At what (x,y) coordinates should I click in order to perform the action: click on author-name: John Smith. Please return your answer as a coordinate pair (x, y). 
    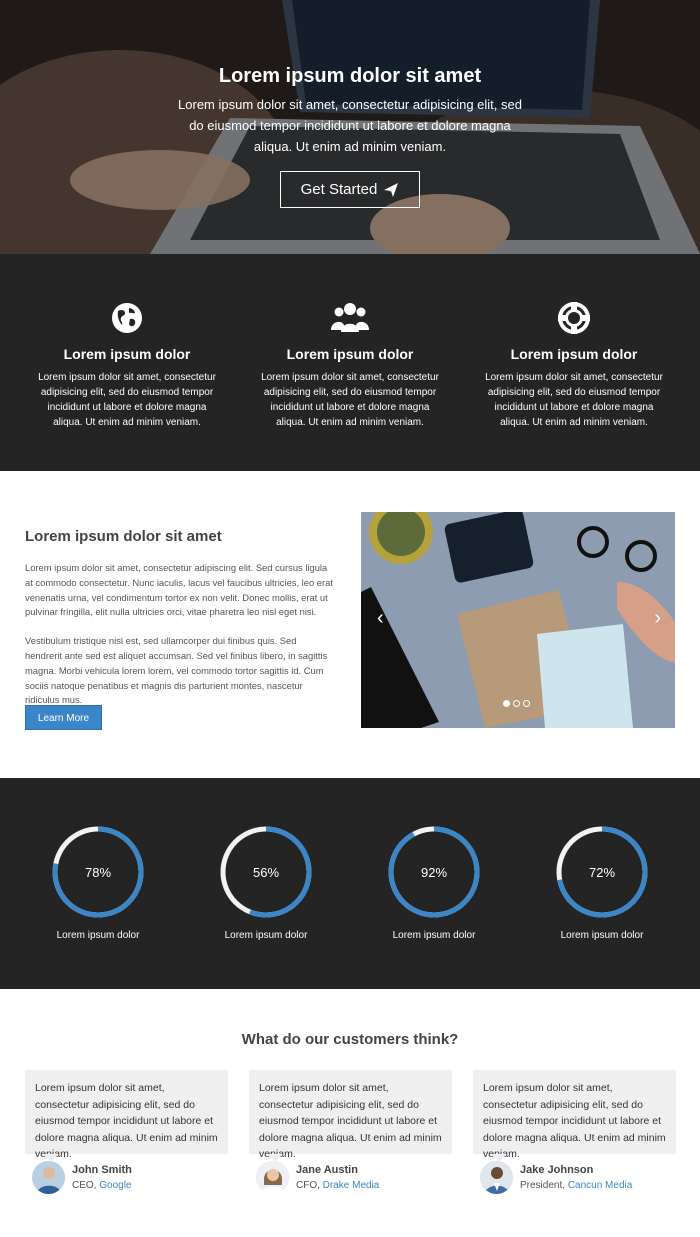
    Looking at the image, I should click on (102, 1169).